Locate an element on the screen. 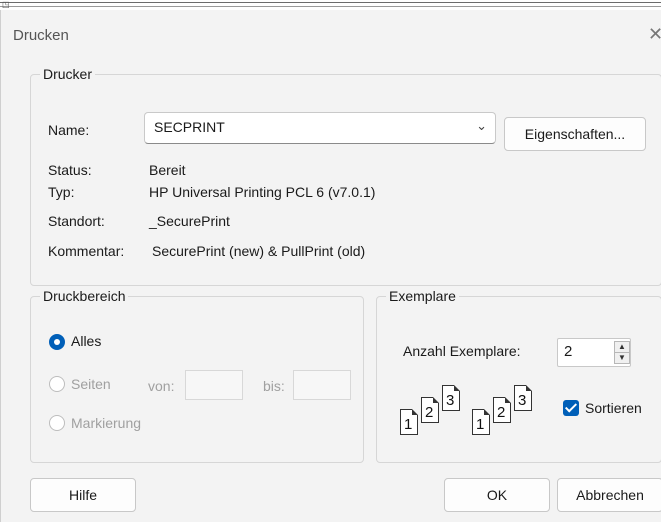  collate-page-1b: 1 is located at coordinates (481, 422).